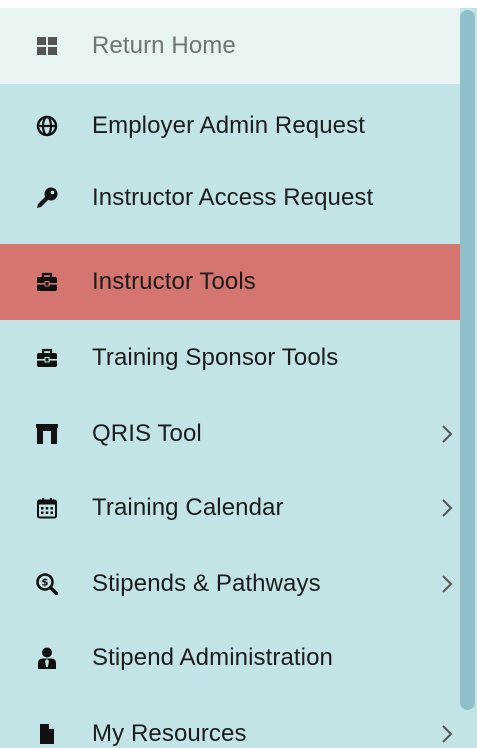 This screenshot has height=748, width=477. I want to click on menu-item-stipend-administration: Stipend Administration, so click(230, 658).